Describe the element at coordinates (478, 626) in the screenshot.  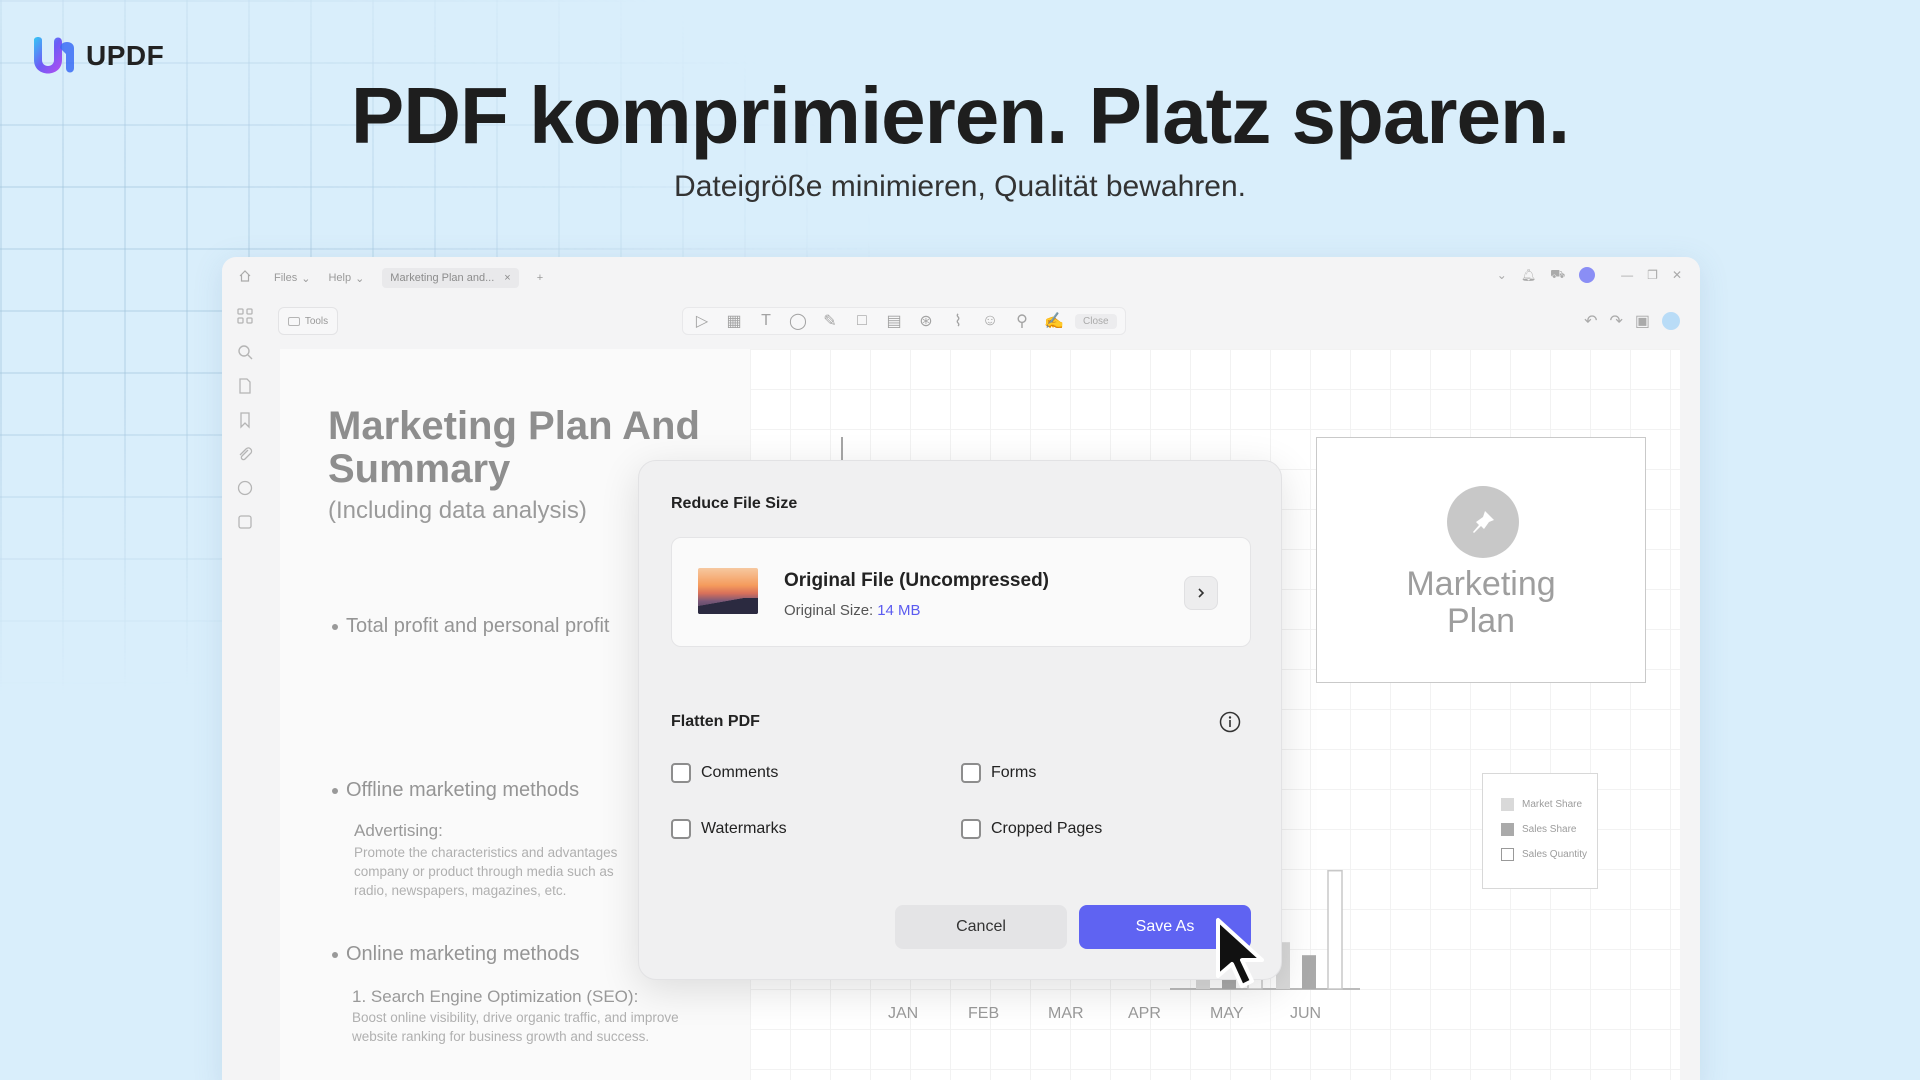
I see `bullet-total-profit-label: Total profit and personal profit` at that location.